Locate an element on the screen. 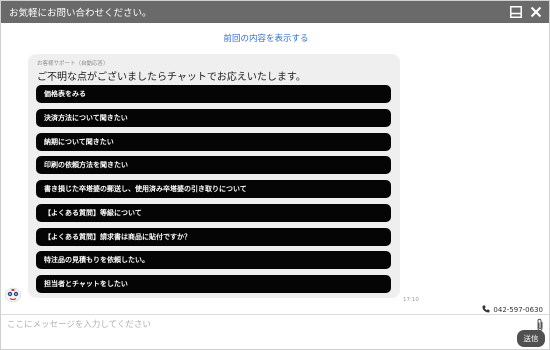 This screenshot has height=350, width=550. send-button: 送信 is located at coordinates (531, 338).